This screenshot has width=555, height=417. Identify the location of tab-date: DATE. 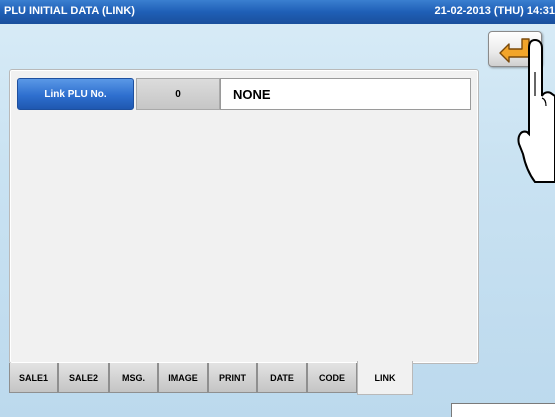
(282, 378).